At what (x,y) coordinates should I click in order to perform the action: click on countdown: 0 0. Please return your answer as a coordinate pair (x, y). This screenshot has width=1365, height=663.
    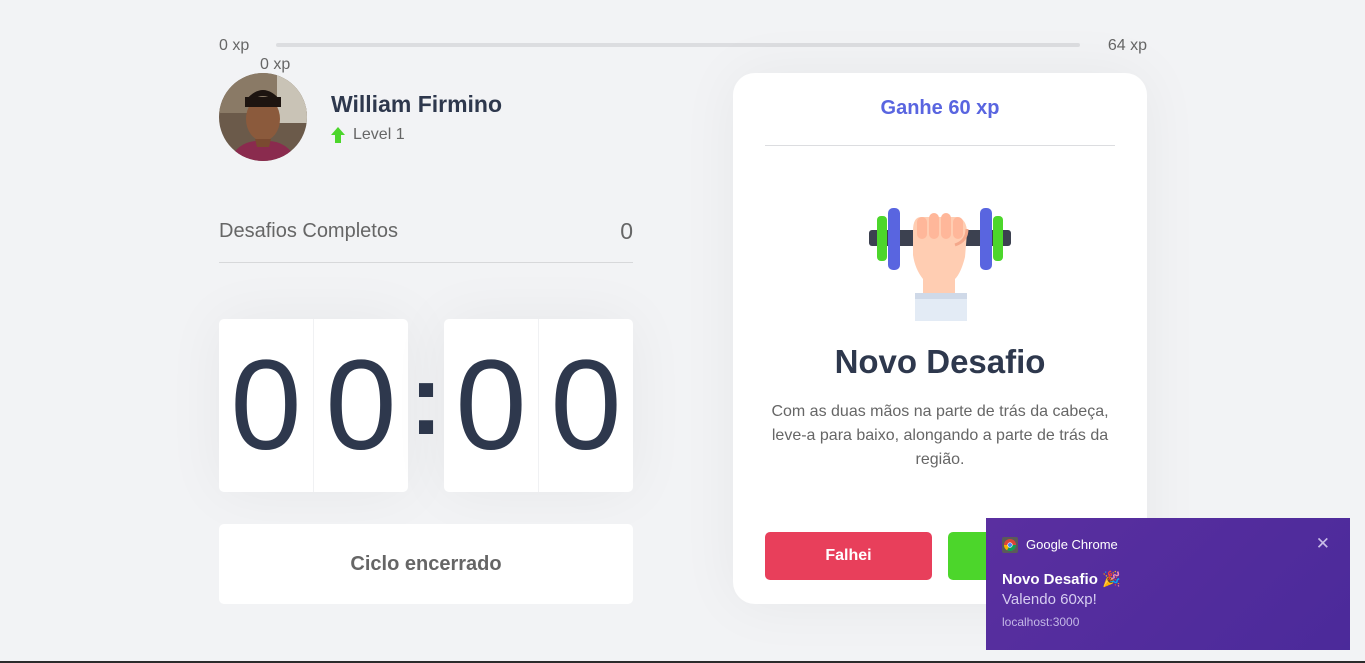
    Looking at the image, I should click on (426, 405).